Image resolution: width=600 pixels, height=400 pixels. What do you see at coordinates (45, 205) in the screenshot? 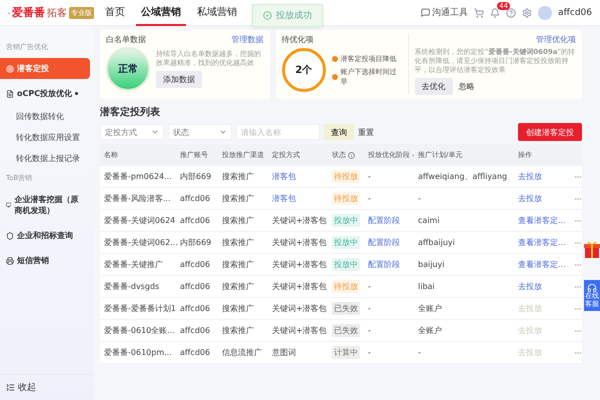
I see `sidebar-item: 企业潜客挖掘（原商机发现）` at bounding box center [45, 205].